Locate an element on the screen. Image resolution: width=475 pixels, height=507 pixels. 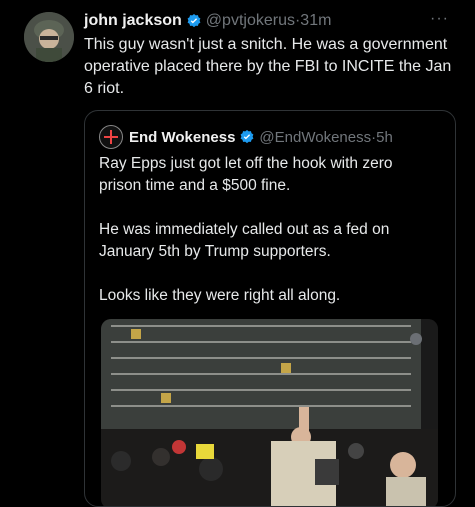
tweet-header: john jackson @pvtjokerus · 31m is located at coordinates (269, 21).